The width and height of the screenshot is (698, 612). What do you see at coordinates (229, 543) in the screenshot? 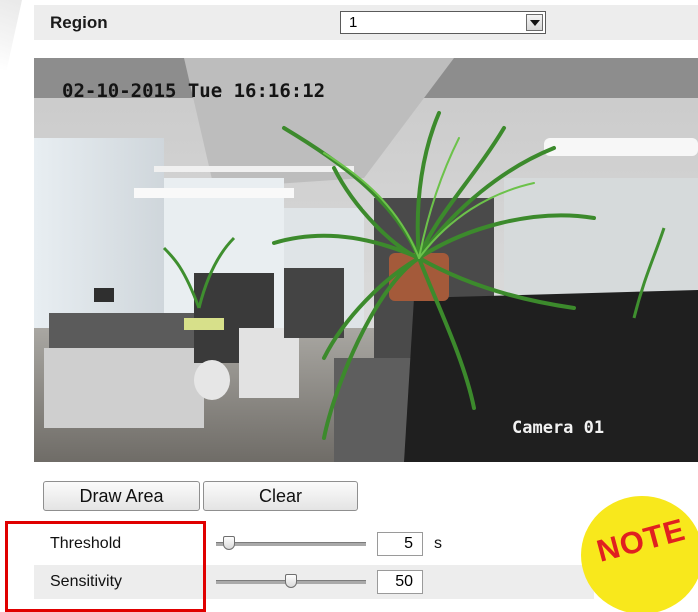
I see `threshold-slider-thumb` at bounding box center [229, 543].